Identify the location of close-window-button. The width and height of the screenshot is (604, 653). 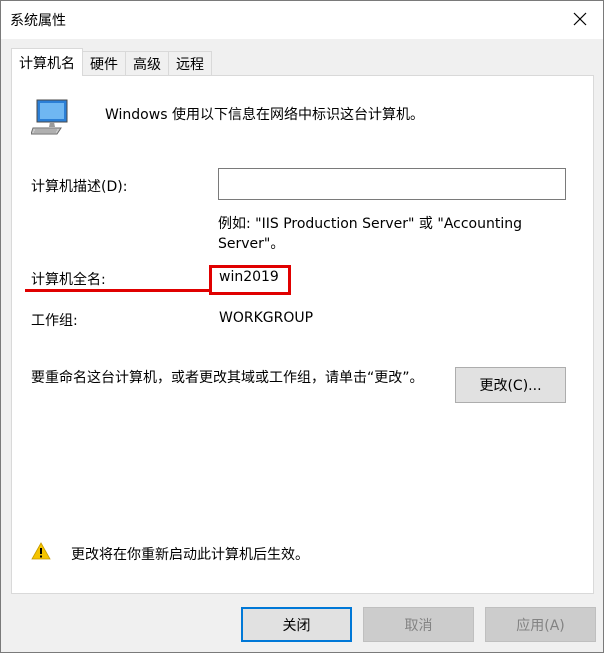
(580, 19).